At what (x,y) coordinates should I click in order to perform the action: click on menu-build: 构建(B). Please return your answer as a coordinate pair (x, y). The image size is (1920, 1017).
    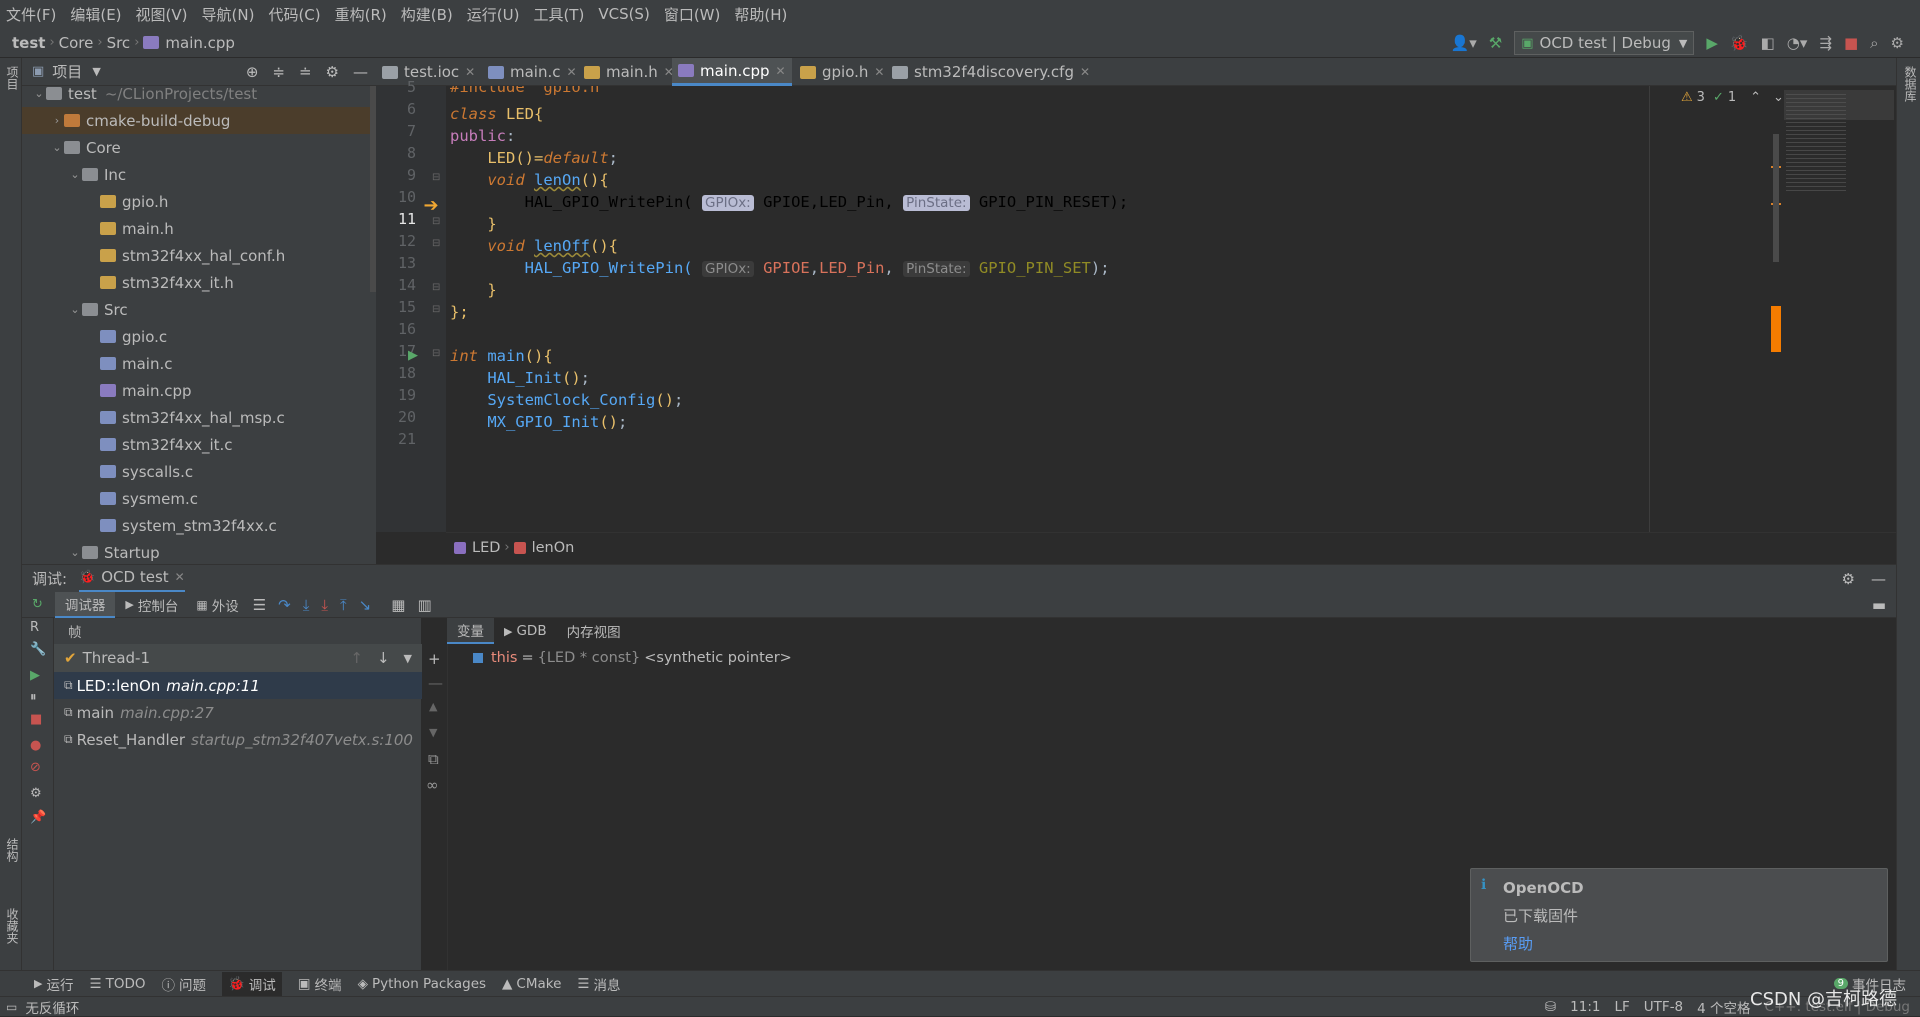
    Looking at the image, I should click on (427, 14).